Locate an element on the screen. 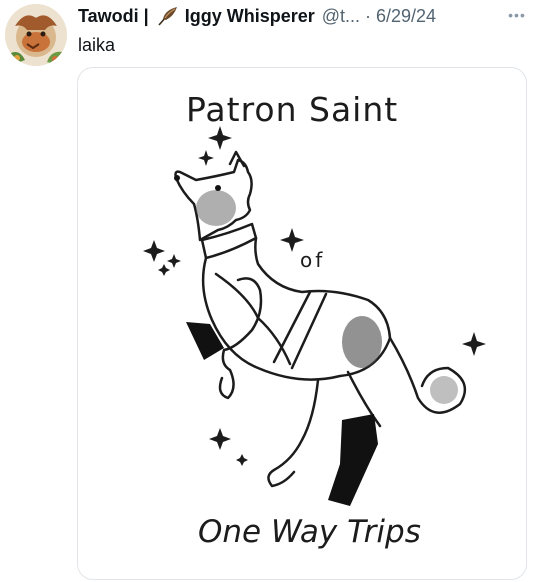  avatar-image is located at coordinates (36, 35).